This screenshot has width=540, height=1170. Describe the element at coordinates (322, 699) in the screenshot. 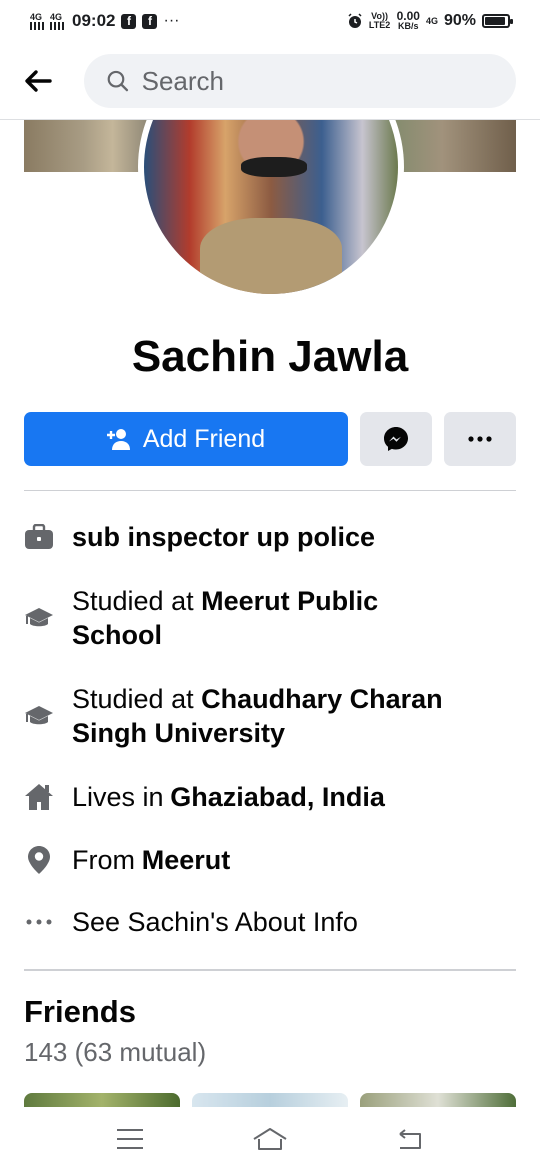

I see `university-name-line-1: Chaudhary Charan` at that location.